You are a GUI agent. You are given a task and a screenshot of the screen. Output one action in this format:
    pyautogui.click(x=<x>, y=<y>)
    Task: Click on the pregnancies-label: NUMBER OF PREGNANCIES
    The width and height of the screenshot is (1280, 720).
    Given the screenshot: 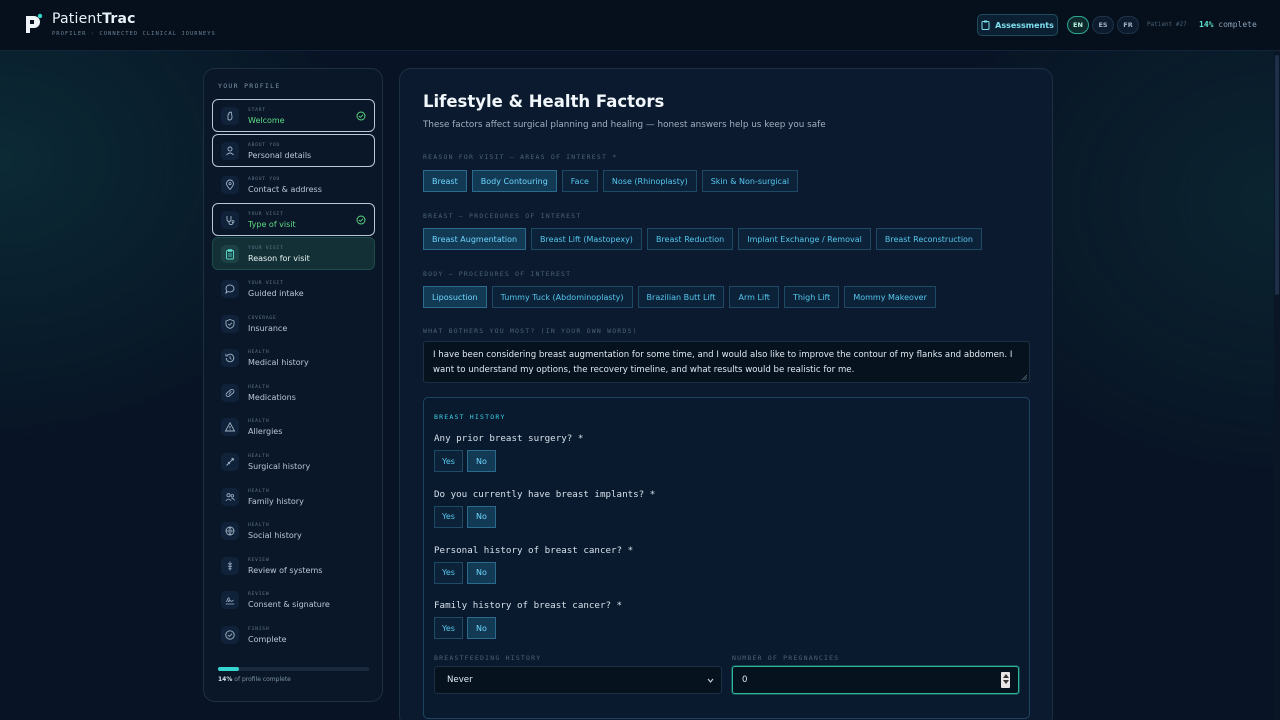 What is the action you would take?
    pyautogui.click(x=786, y=658)
    